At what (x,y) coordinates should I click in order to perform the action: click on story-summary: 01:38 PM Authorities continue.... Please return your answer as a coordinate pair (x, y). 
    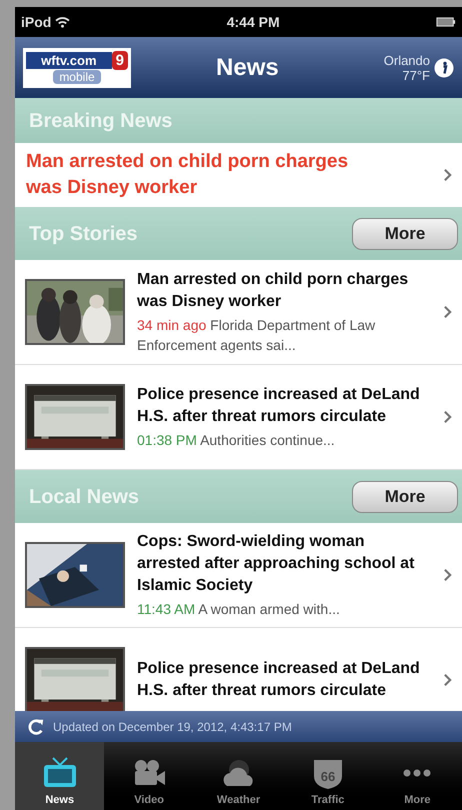
    Looking at the image, I should click on (236, 440).